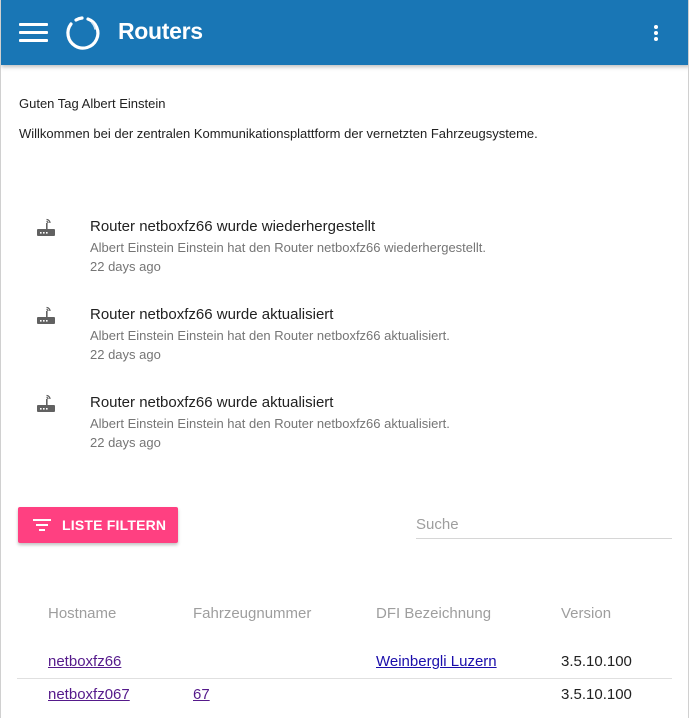 This screenshot has width=689, height=718. Describe the element at coordinates (433, 613) in the screenshot. I see `column-header-dfi-bezeichnung: DFI Bezeichnung` at that location.